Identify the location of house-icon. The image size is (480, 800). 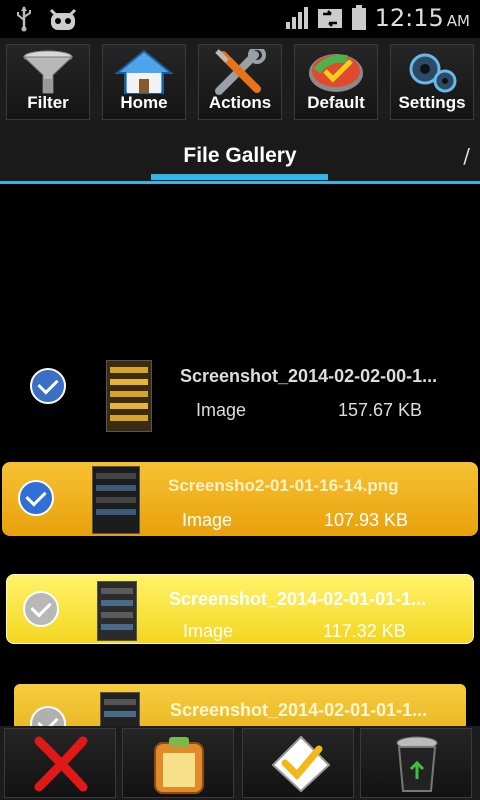
(144, 71).